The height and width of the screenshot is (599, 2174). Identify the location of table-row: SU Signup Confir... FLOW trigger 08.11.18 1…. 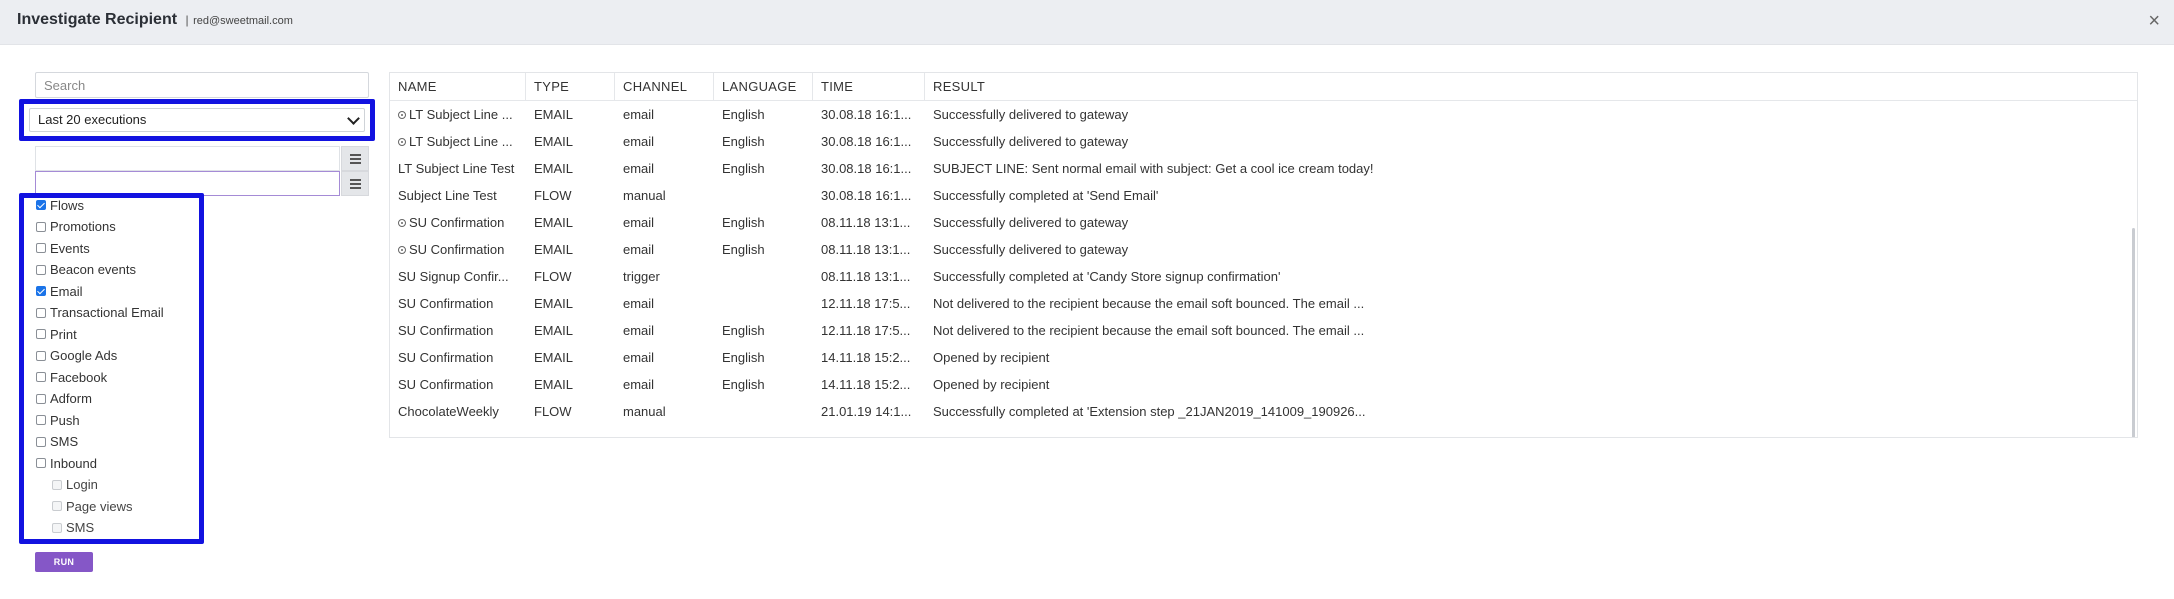
(1263, 276).